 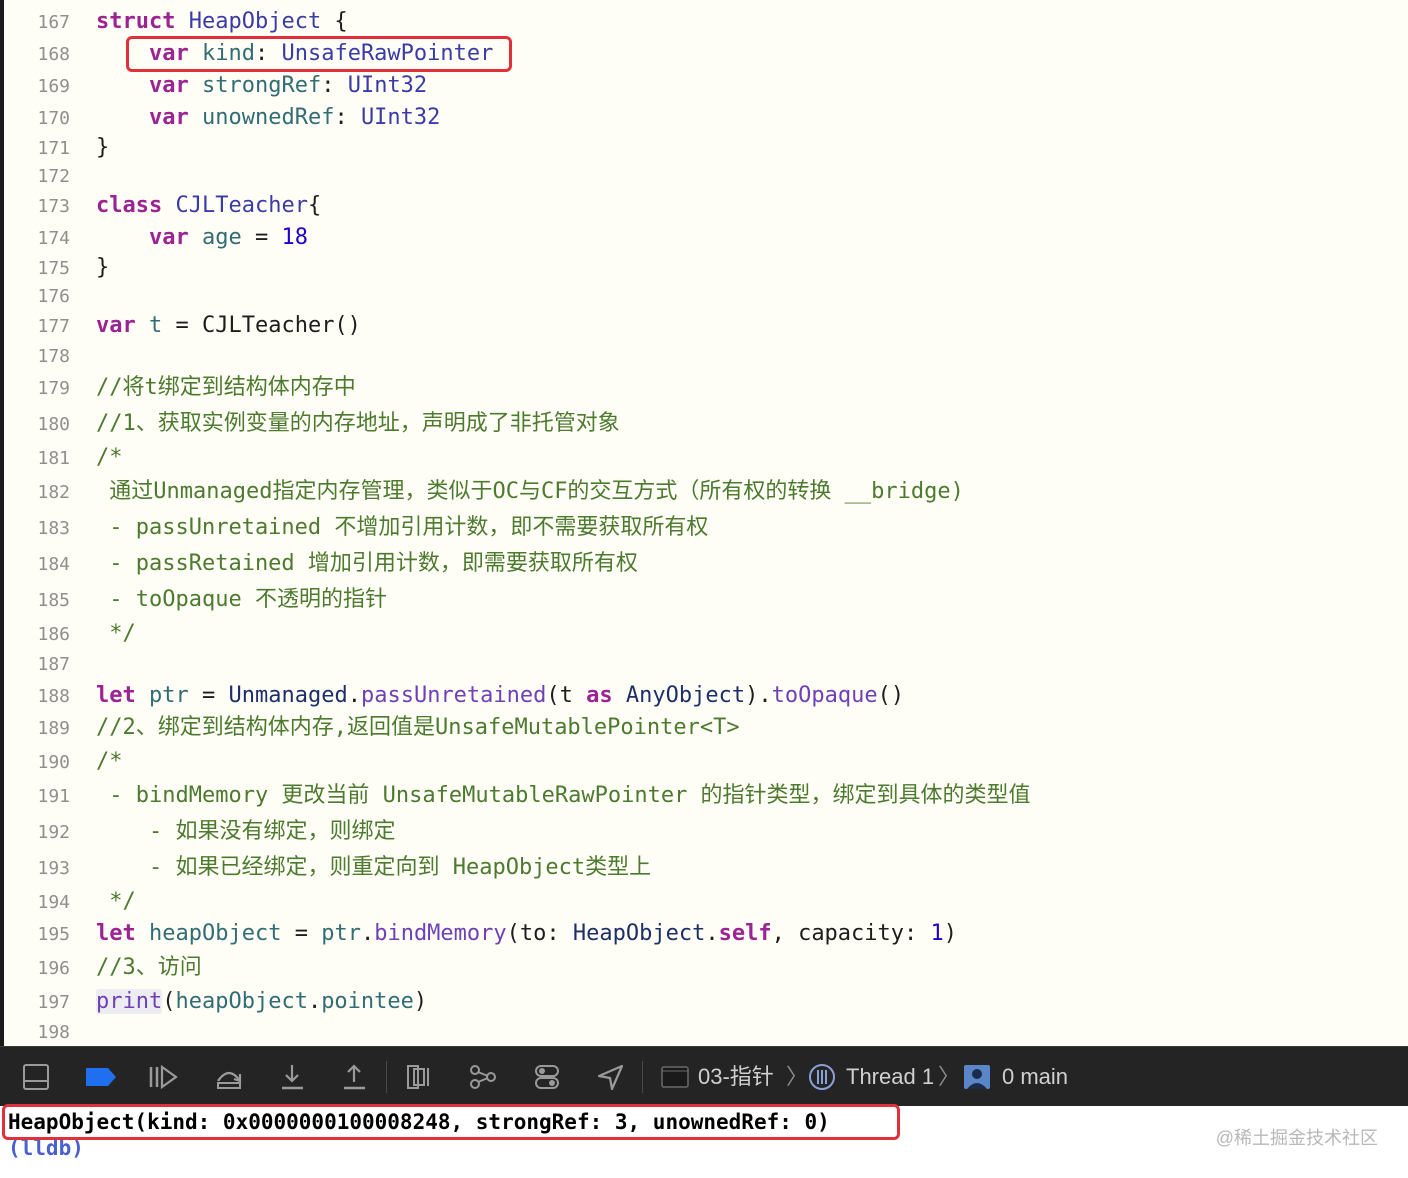 What do you see at coordinates (347, 117) in the screenshot?
I see `code-token: :` at bounding box center [347, 117].